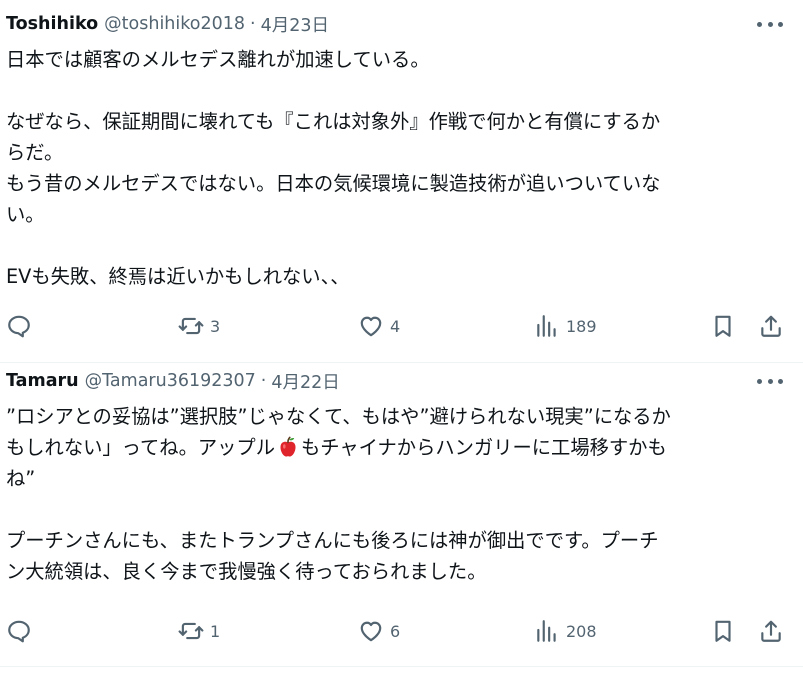  I want to click on like-count: 4, so click(395, 326).